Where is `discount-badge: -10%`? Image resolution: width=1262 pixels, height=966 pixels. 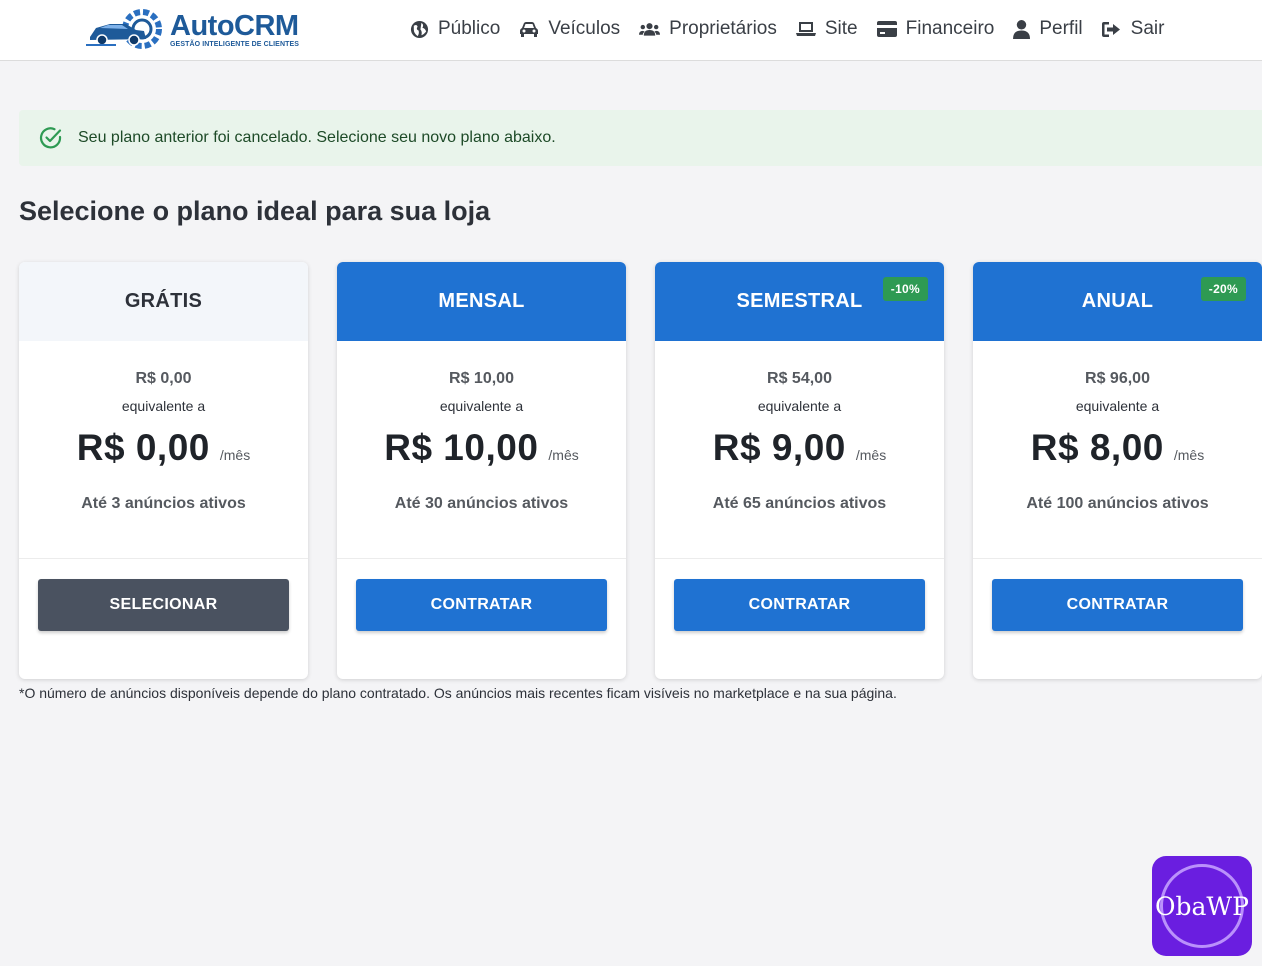 discount-badge: -10% is located at coordinates (905, 289).